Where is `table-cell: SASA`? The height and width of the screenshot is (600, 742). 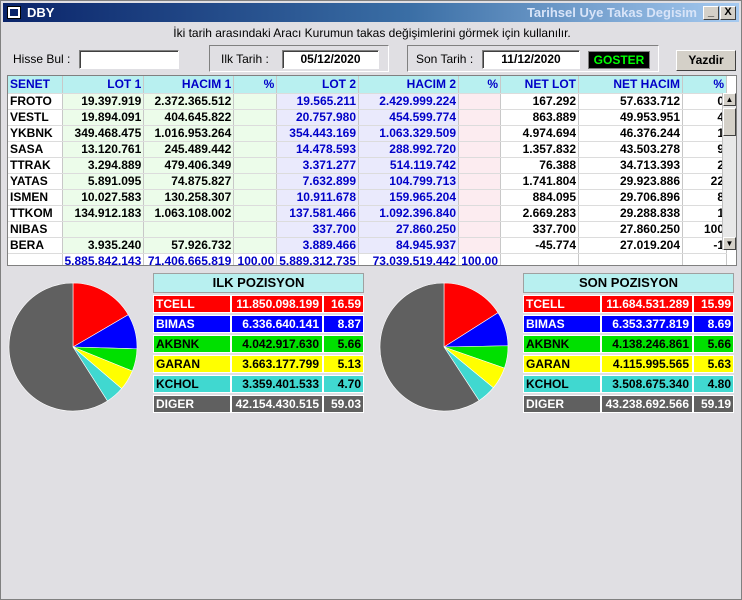
table-cell: SASA is located at coordinates (35, 149).